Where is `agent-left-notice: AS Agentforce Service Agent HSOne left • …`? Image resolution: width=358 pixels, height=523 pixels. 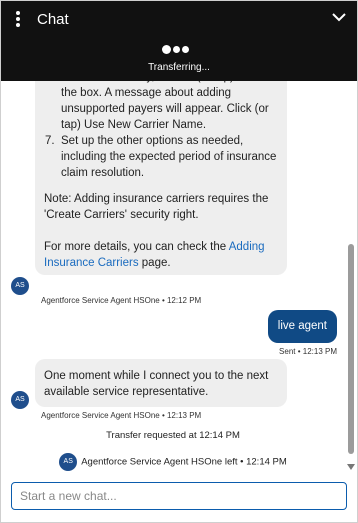 agent-left-notice: AS Agentforce Service Agent HSOne left • … is located at coordinates (173, 462).